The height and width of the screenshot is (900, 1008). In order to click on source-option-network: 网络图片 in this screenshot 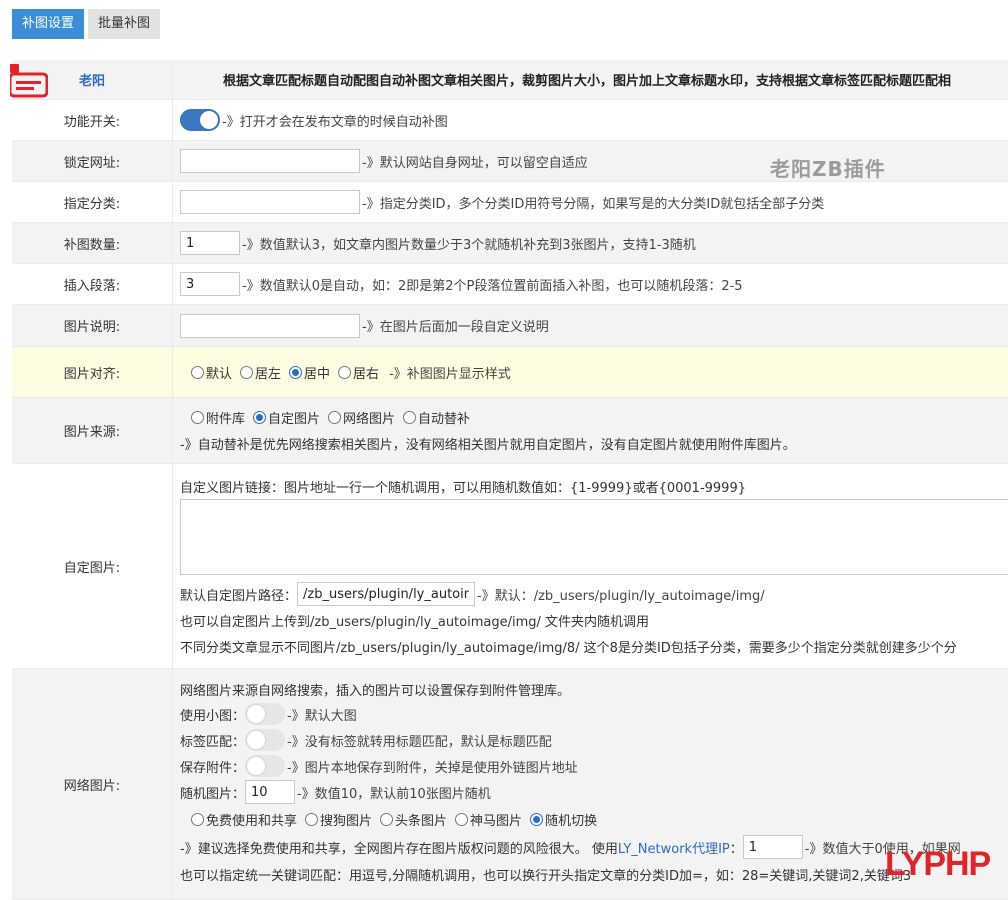, I will do `click(361, 417)`.